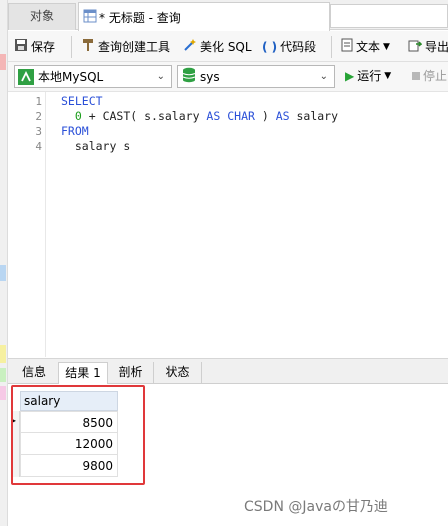  Describe the element at coordinates (38, 131) in the screenshot. I see `line-number: 3` at that location.